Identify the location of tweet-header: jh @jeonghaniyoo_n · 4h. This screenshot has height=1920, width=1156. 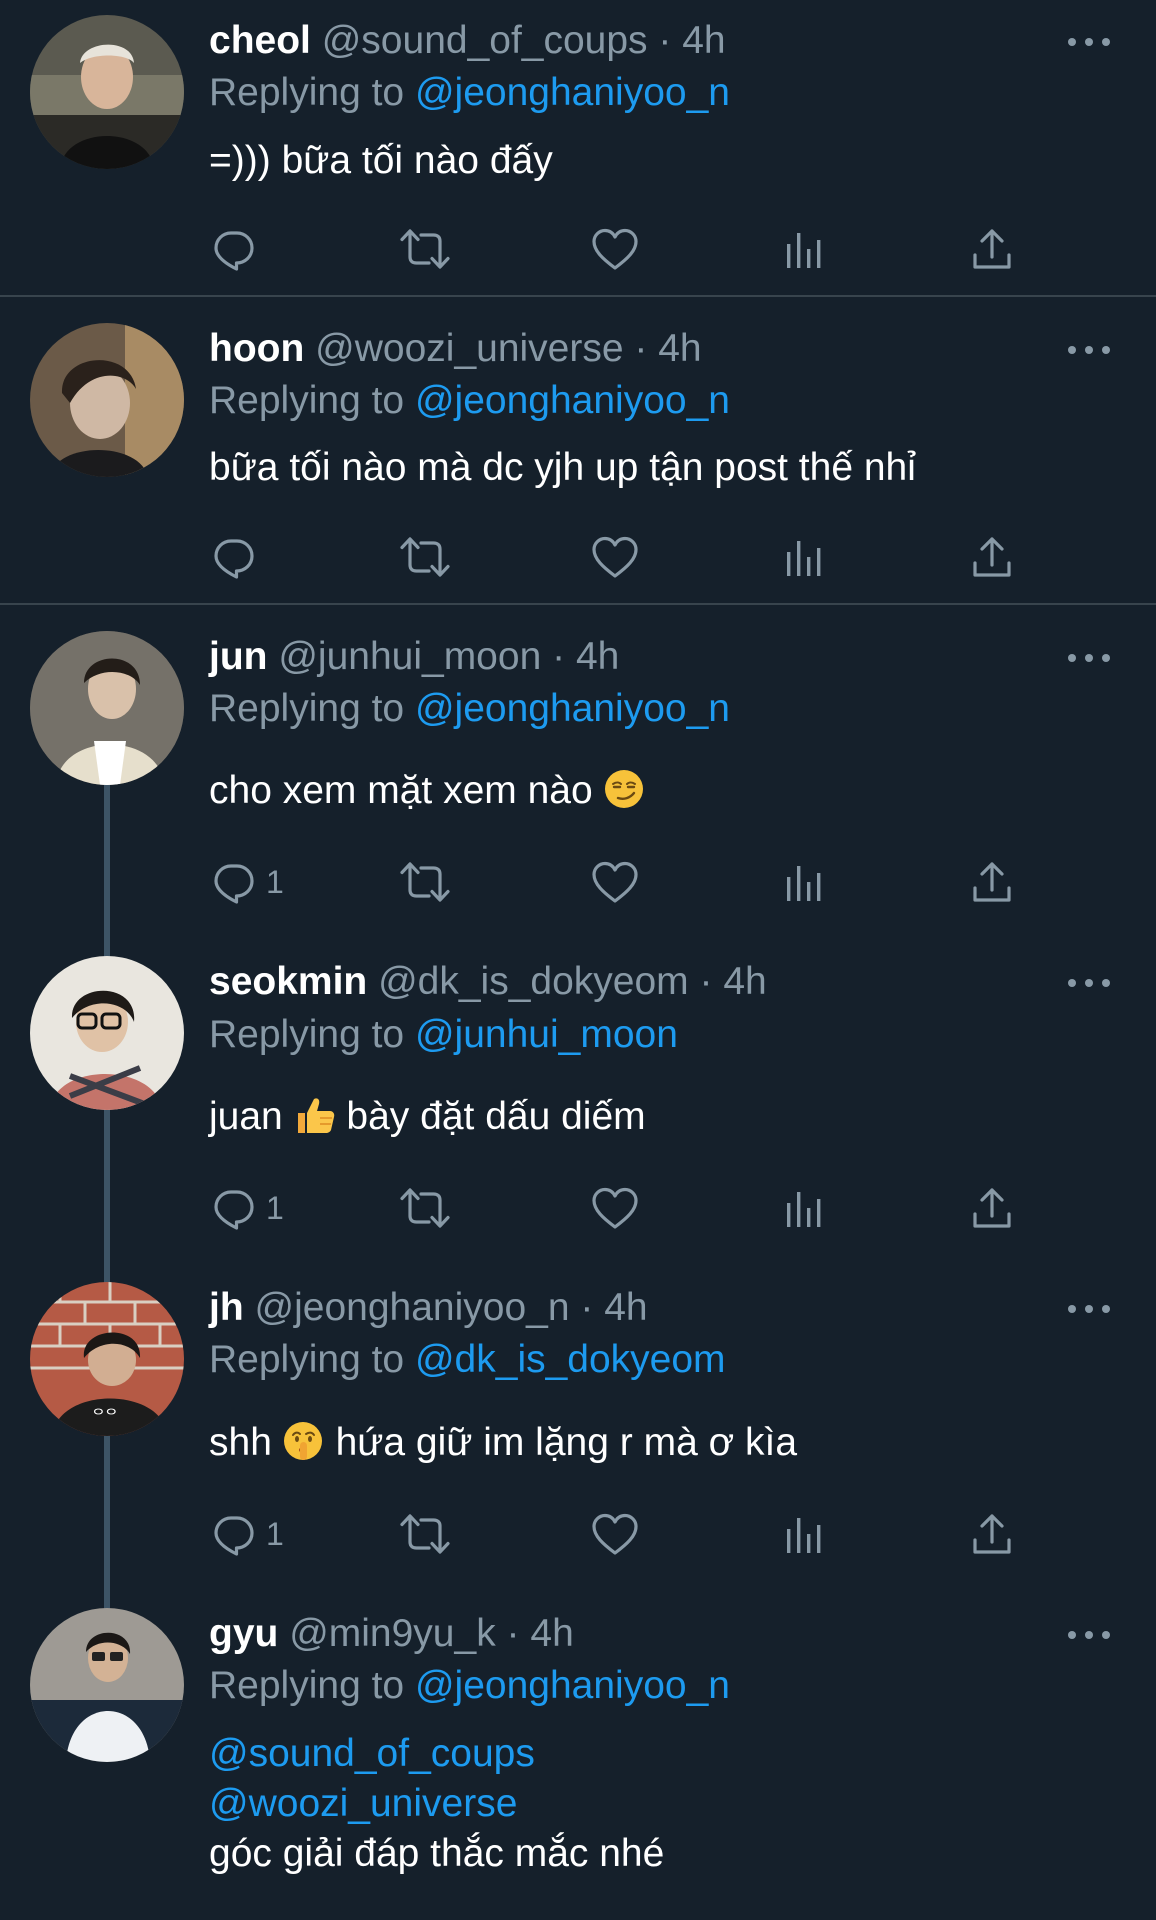
(428, 1308).